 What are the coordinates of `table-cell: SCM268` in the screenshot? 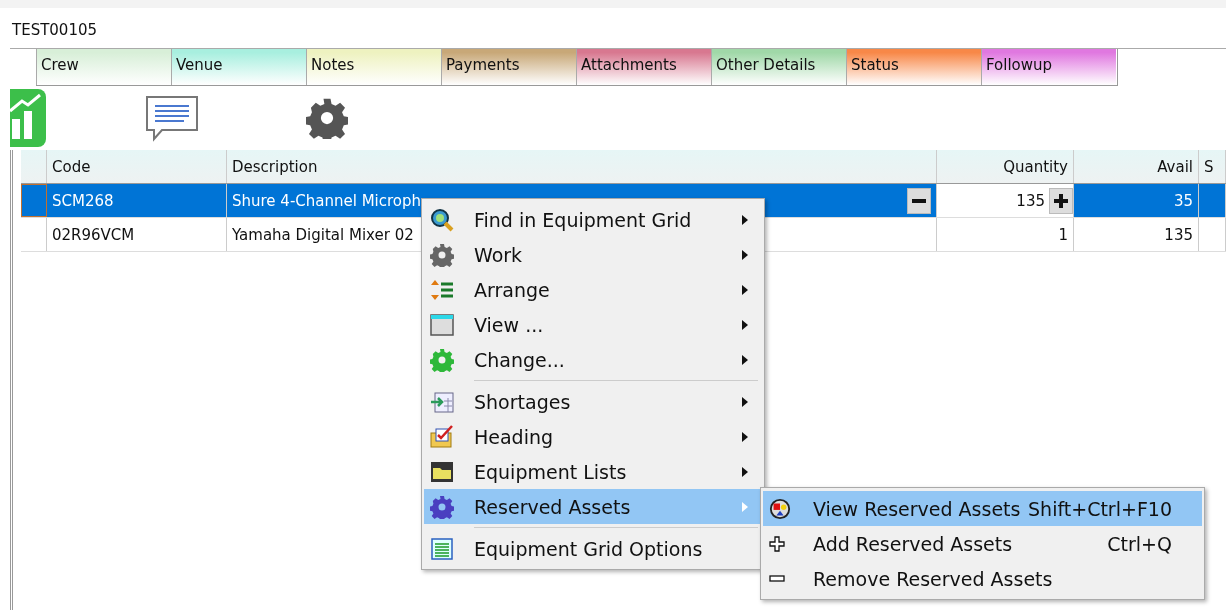 It's located at (83, 200).